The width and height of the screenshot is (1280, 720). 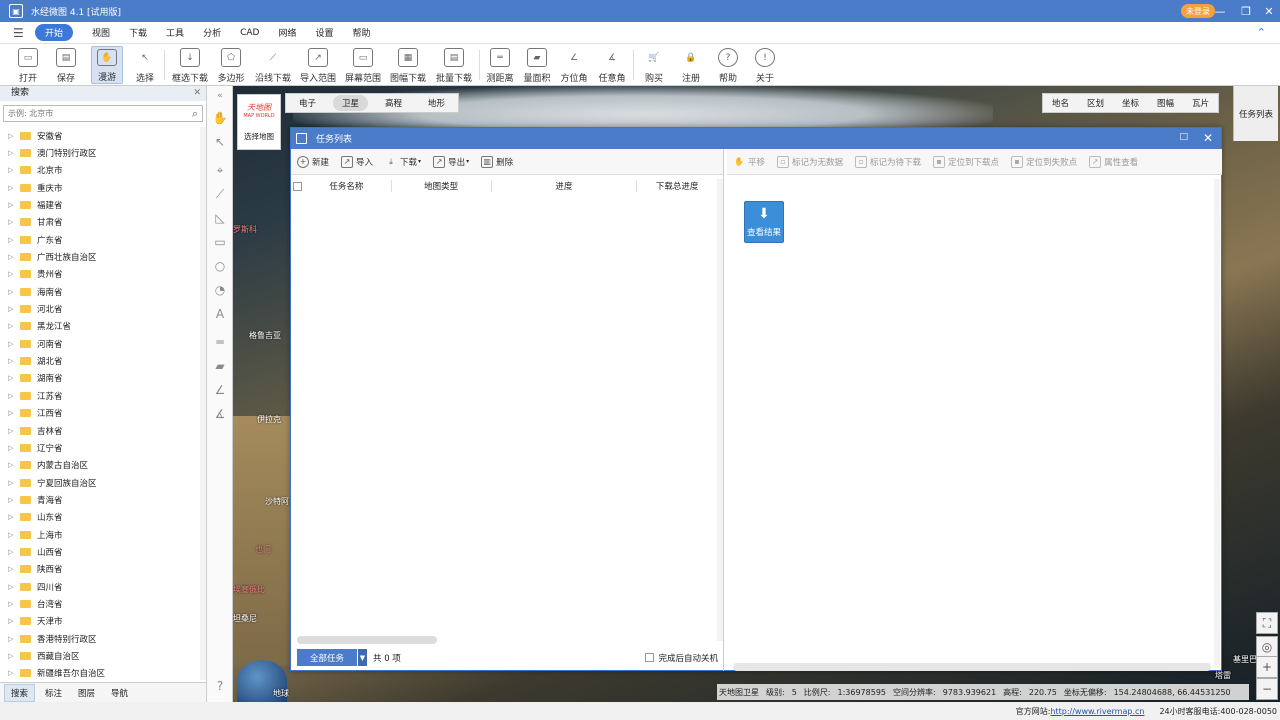 What do you see at coordinates (654, 65) in the screenshot?
I see `tool-buy-button: 🛒 购买` at bounding box center [654, 65].